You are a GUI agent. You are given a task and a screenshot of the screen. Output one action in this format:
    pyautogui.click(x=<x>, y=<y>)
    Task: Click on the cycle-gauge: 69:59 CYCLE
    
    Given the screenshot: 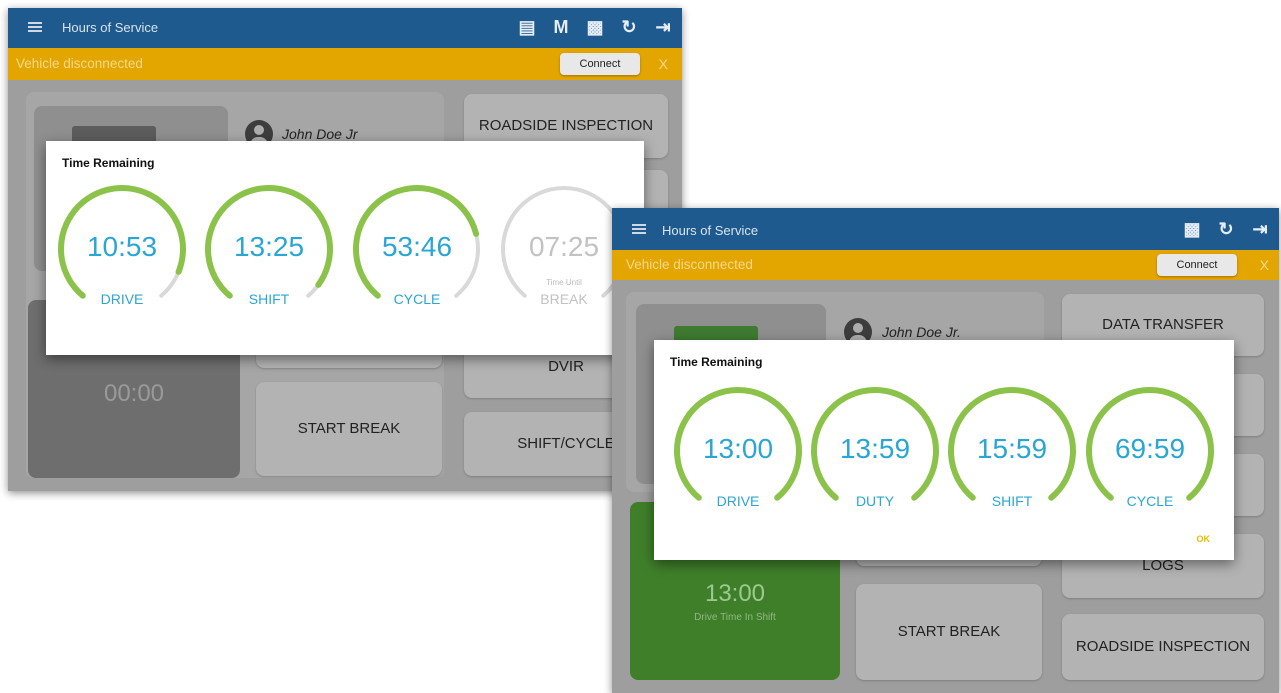 What is the action you would take?
    pyautogui.click(x=1150, y=451)
    